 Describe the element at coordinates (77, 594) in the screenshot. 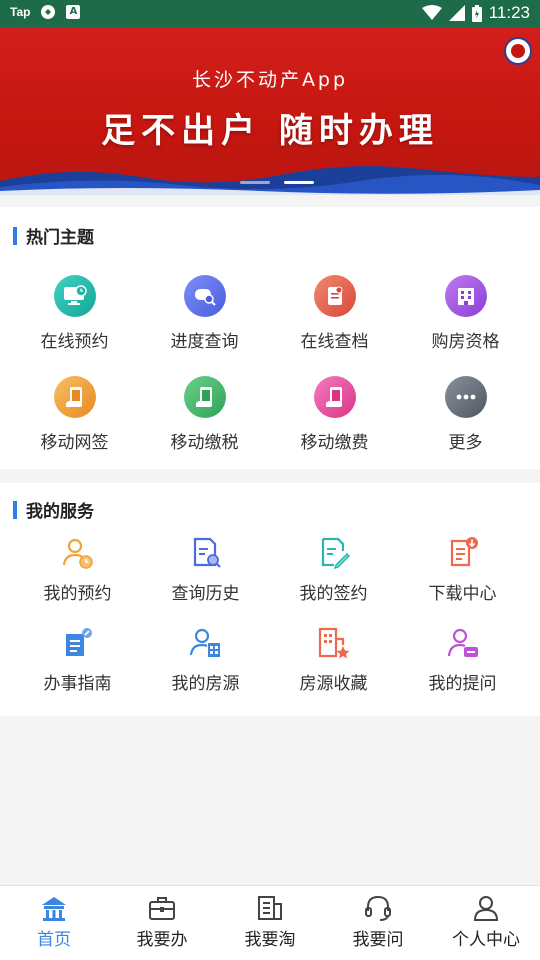

I see `service-label: 我的预约` at that location.